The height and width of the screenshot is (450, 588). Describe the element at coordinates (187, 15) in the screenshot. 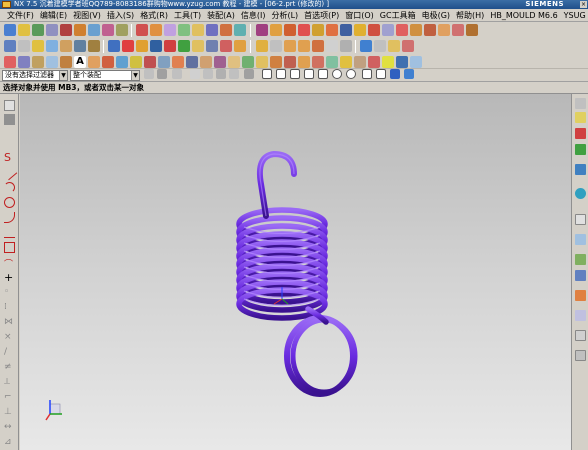

I see `menu-tools: 工具(T)` at that location.